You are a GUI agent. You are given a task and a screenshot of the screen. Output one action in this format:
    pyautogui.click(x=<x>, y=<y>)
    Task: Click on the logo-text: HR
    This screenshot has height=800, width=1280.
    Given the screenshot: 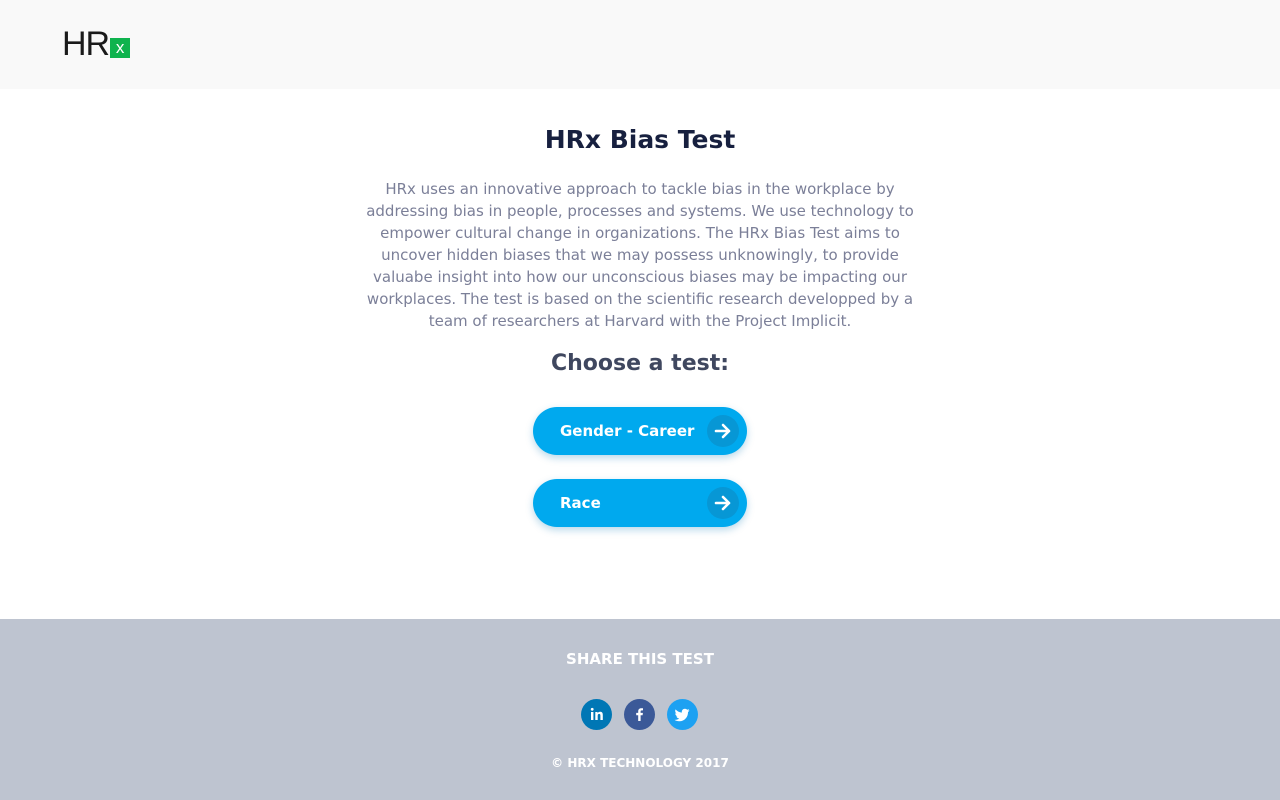 What is the action you would take?
    pyautogui.click(x=86, y=44)
    